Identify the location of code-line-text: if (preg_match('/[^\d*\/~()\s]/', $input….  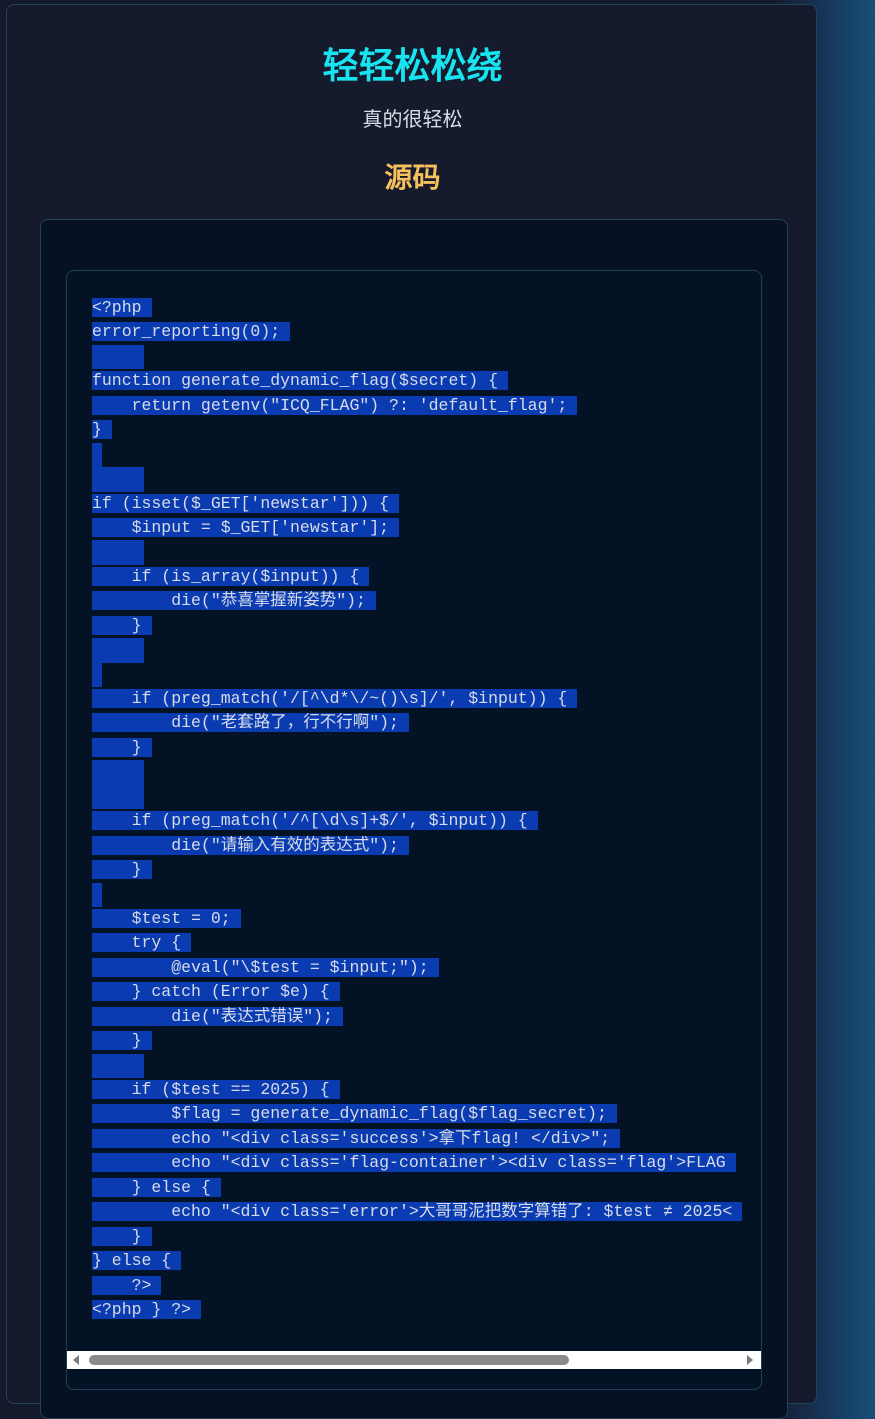
(335, 698).